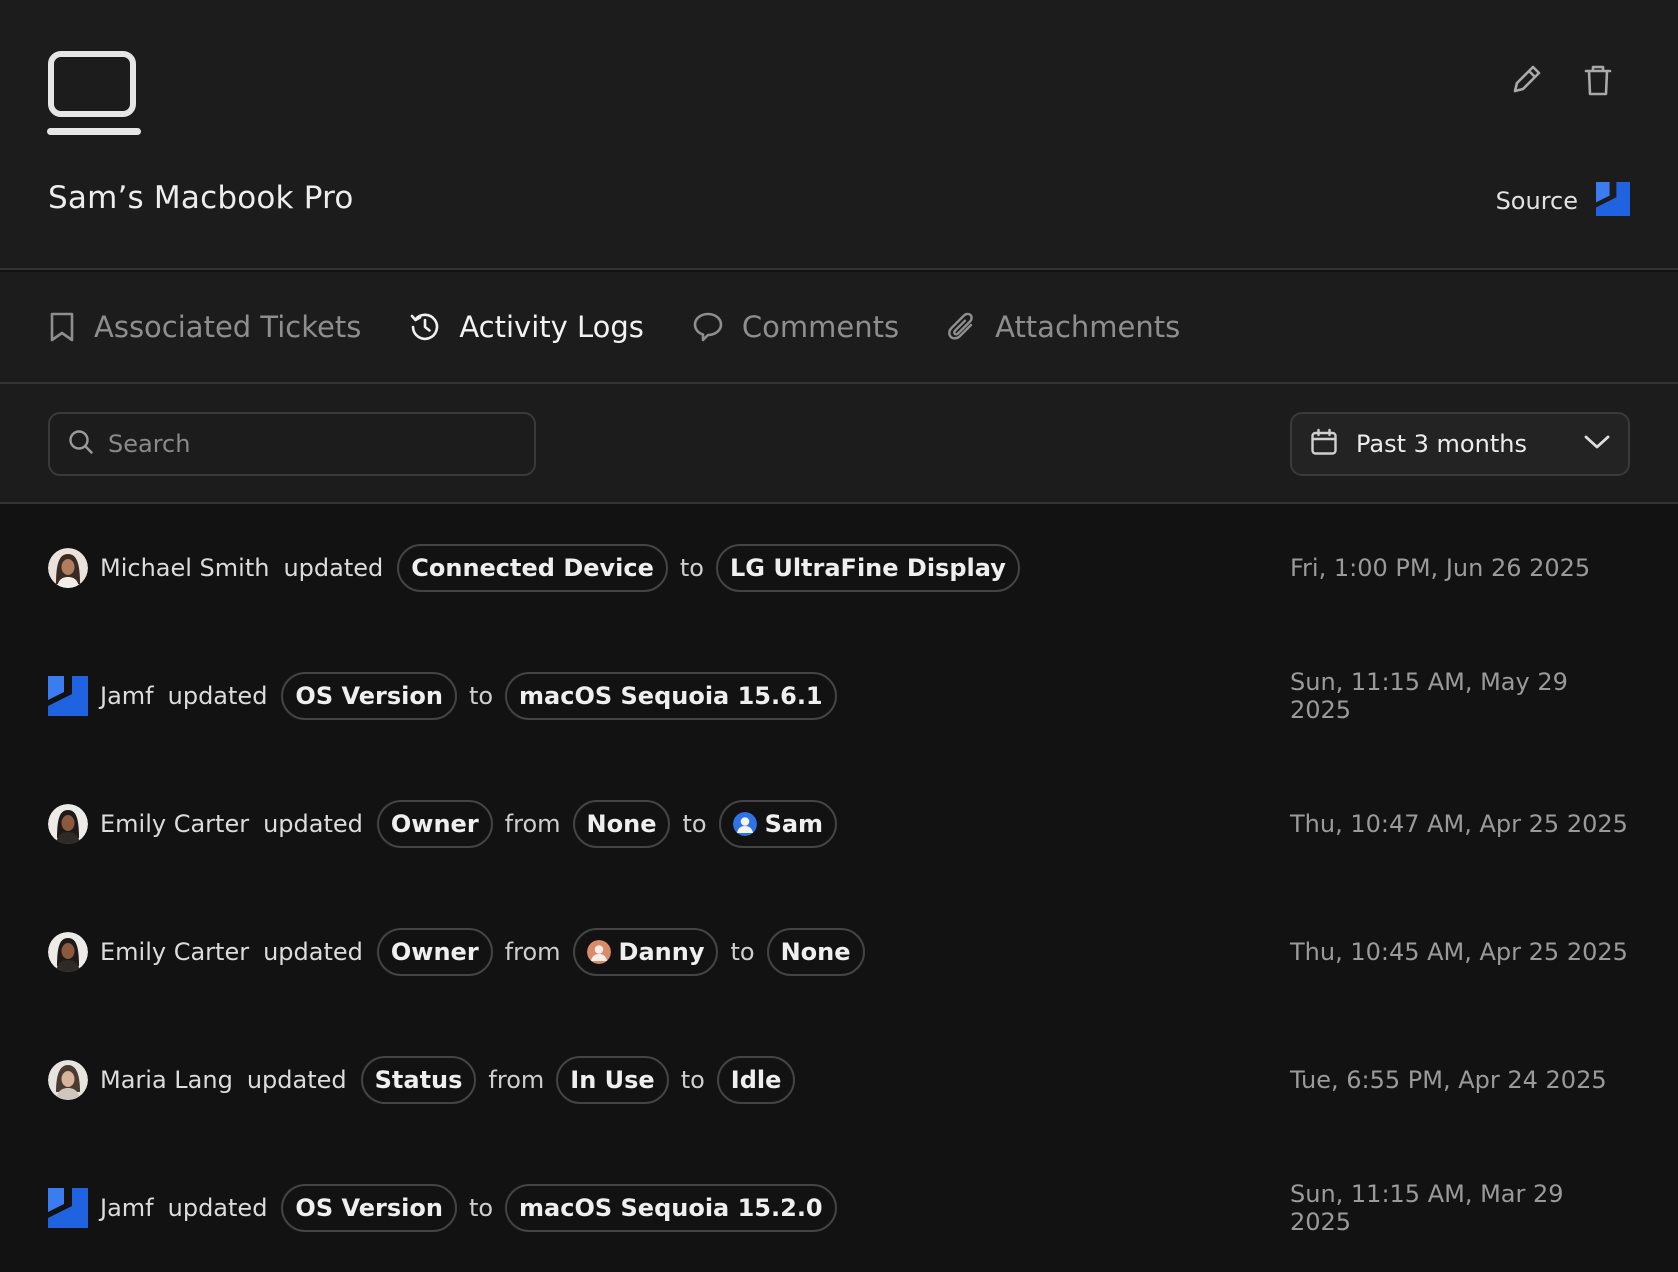 Image resolution: width=1678 pixels, height=1272 pixels. I want to click on tab-label: Associated Tickets, so click(228, 327).